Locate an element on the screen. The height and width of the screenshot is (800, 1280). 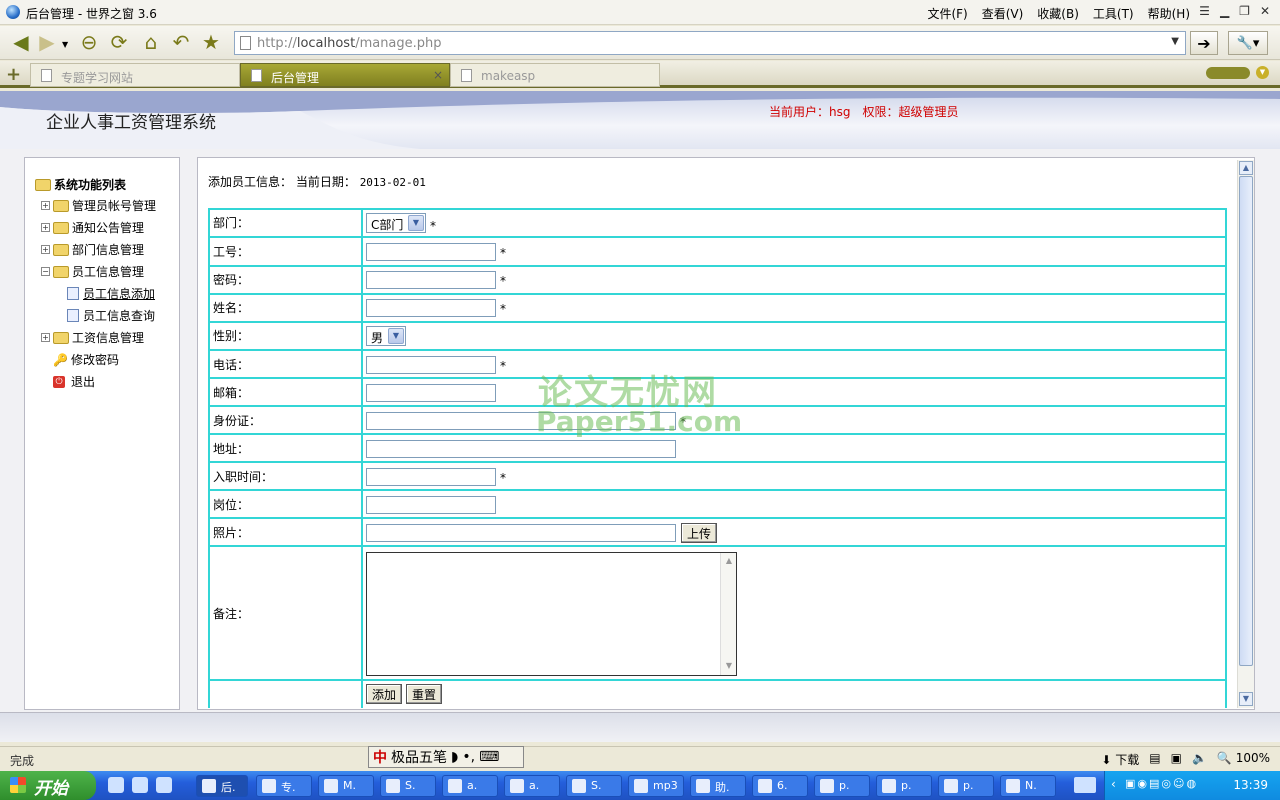
download-icon: ⬇ 下载 is located at coordinates (1120, 759).